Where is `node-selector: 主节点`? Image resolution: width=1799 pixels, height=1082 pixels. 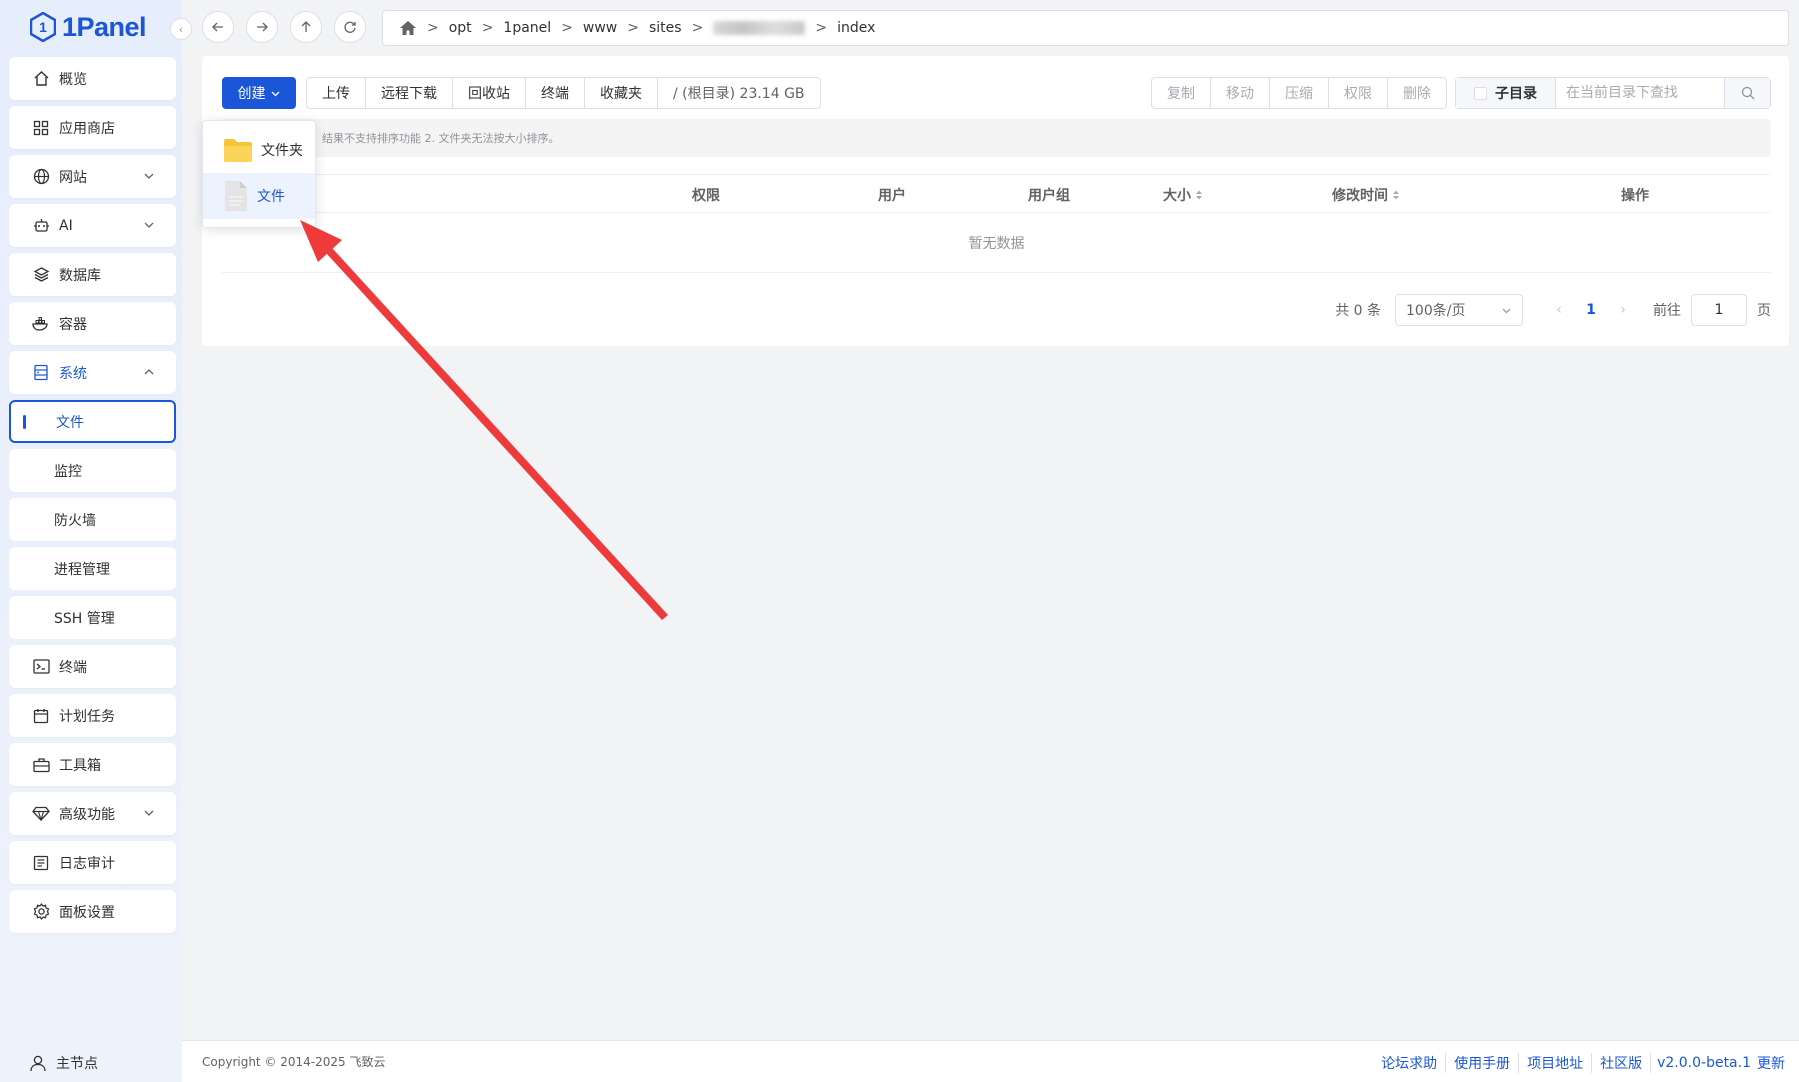
node-selector: 主节点 is located at coordinates (64, 1063).